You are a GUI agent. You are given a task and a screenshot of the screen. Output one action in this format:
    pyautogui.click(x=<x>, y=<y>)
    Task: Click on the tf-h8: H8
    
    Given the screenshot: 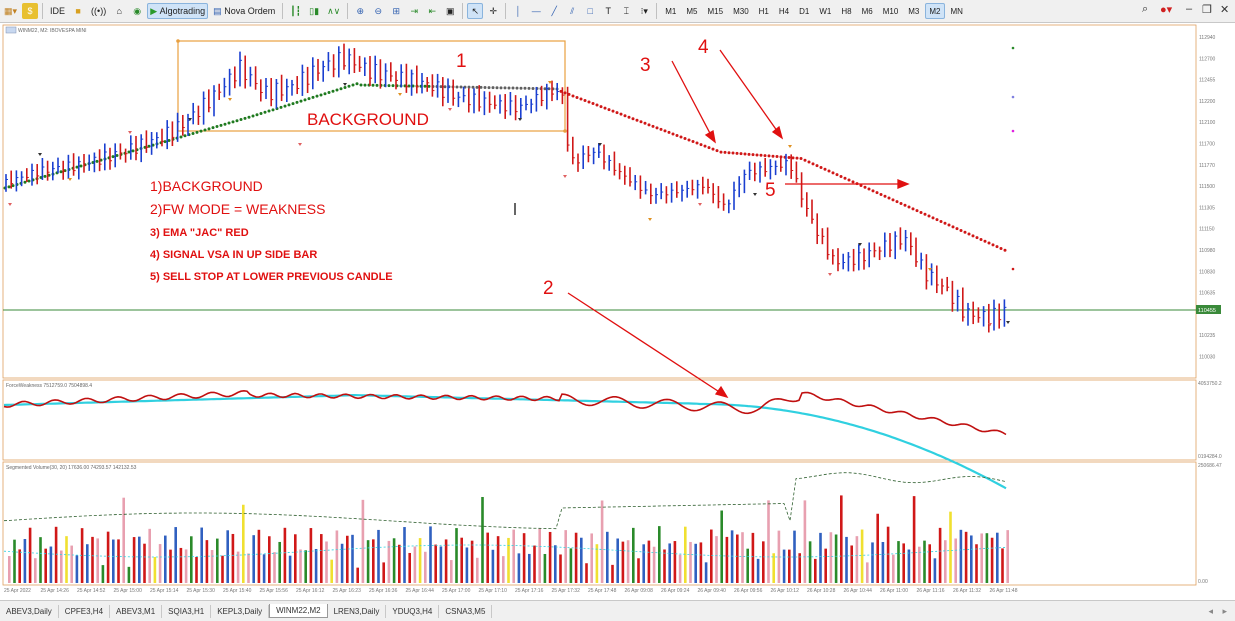 What is the action you would take?
    pyautogui.click(x=846, y=11)
    